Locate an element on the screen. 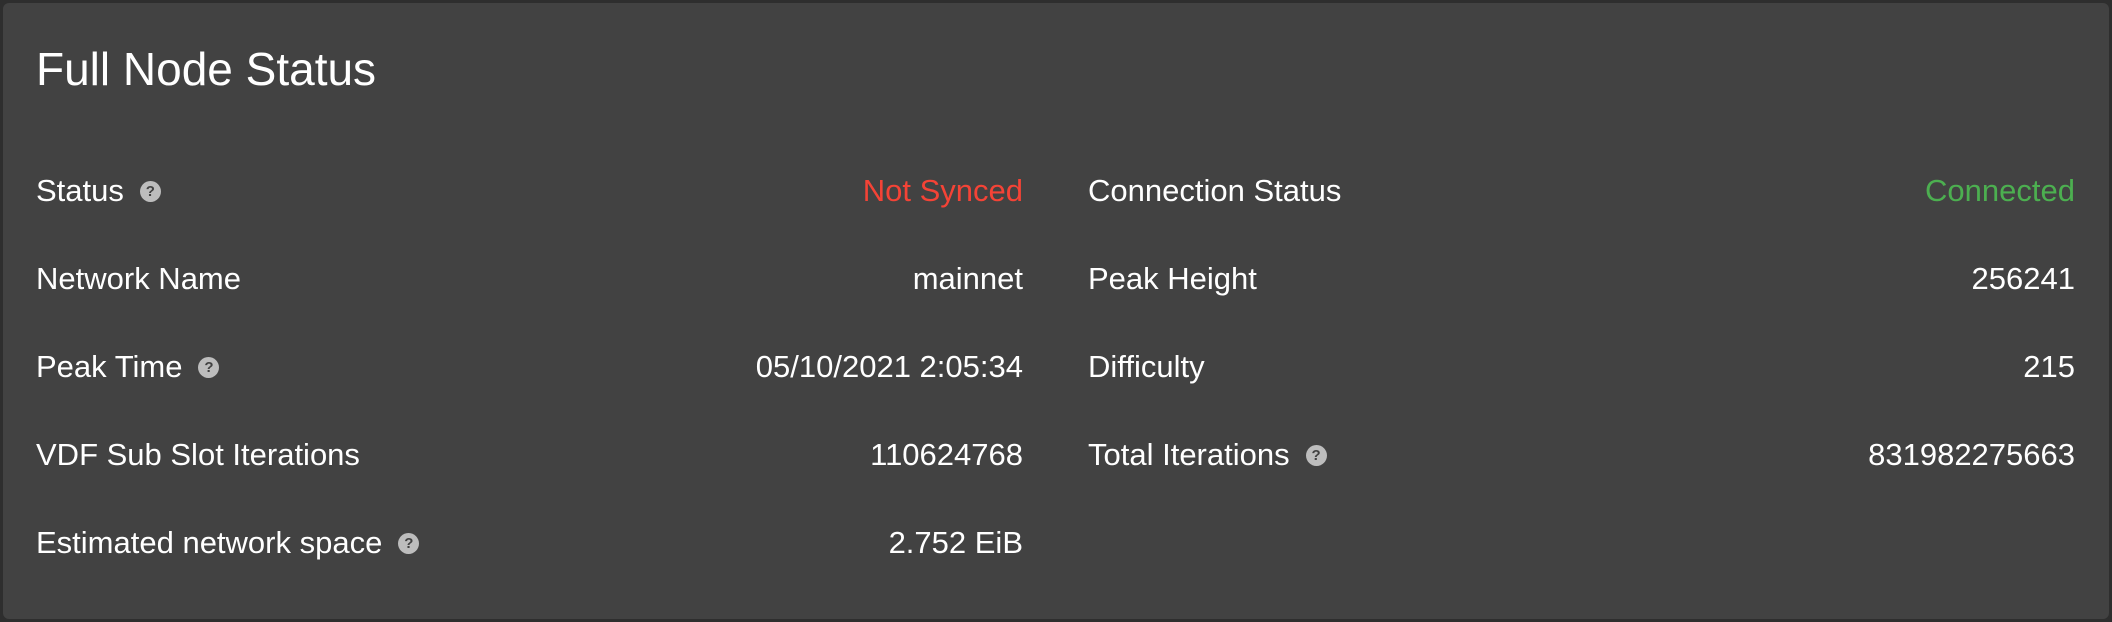  row-label: Status is located at coordinates (80, 190).